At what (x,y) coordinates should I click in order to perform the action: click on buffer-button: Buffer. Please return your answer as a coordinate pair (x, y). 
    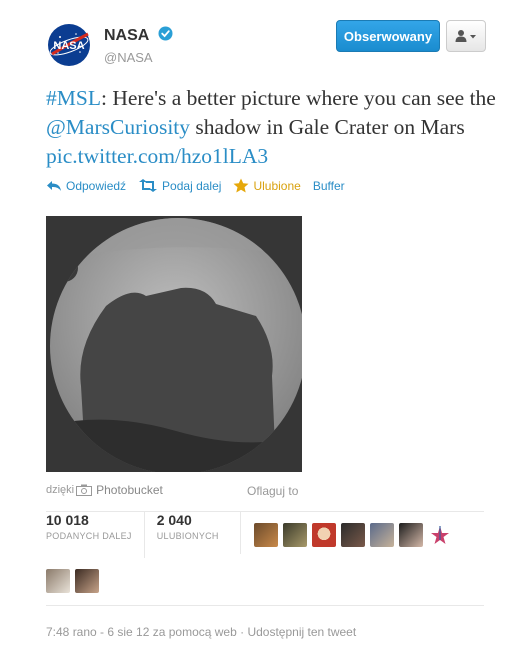
    Looking at the image, I should click on (329, 186).